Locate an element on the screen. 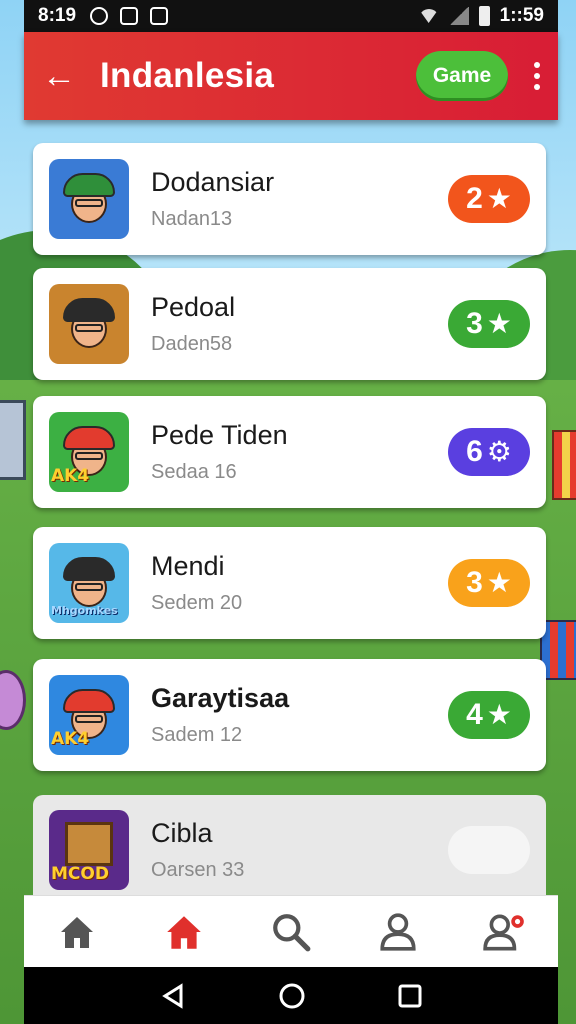  bottom-navigation is located at coordinates (291, 931).